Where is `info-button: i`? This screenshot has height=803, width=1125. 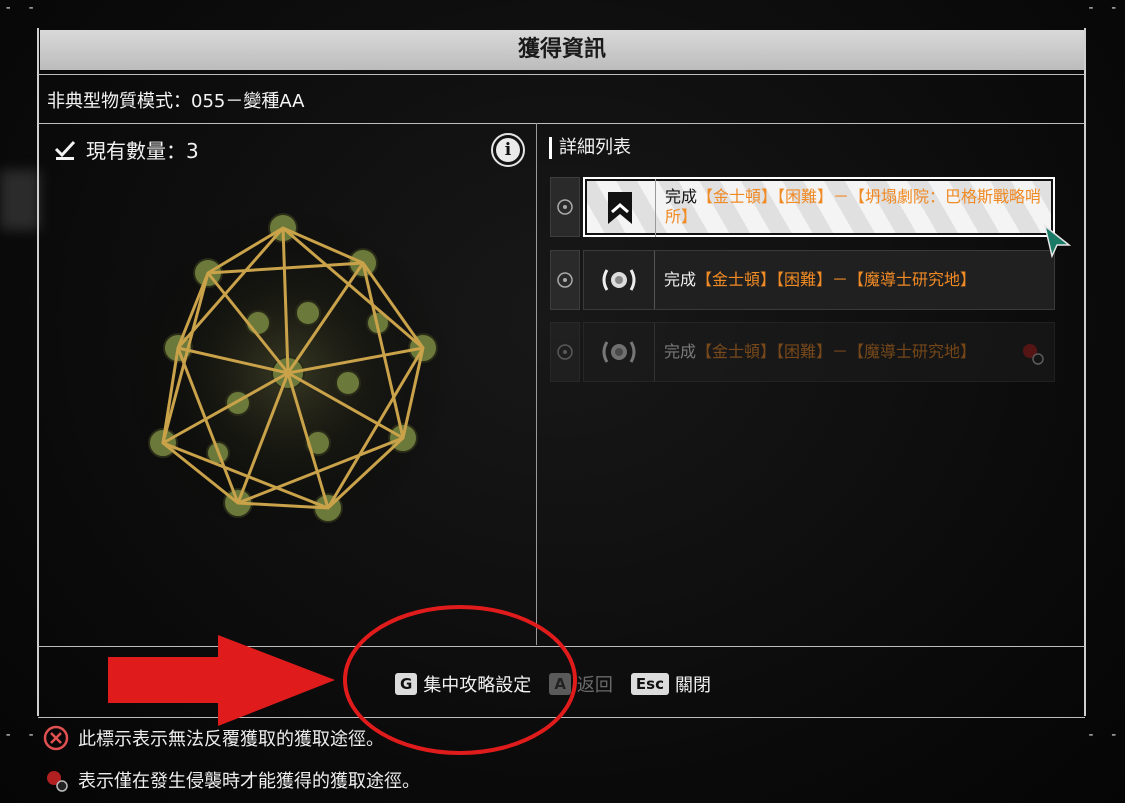
info-button: i is located at coordinates (508, 150).